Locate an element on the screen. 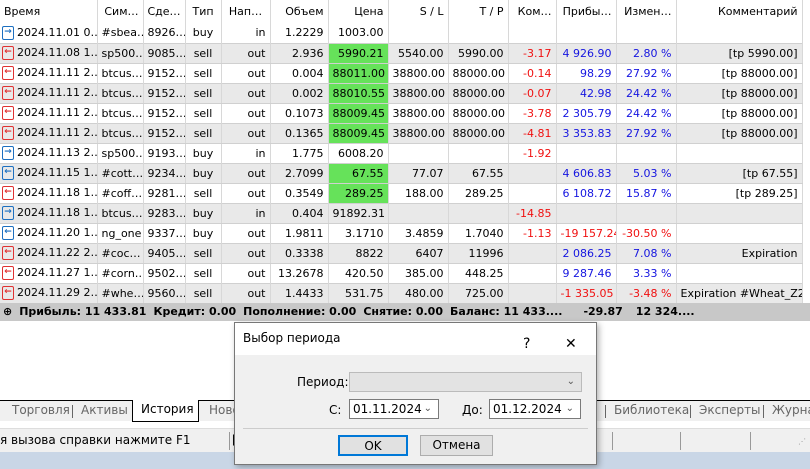  from-date-picker: 01.11.2024 ⌄ is located at coordinates (394, 409).